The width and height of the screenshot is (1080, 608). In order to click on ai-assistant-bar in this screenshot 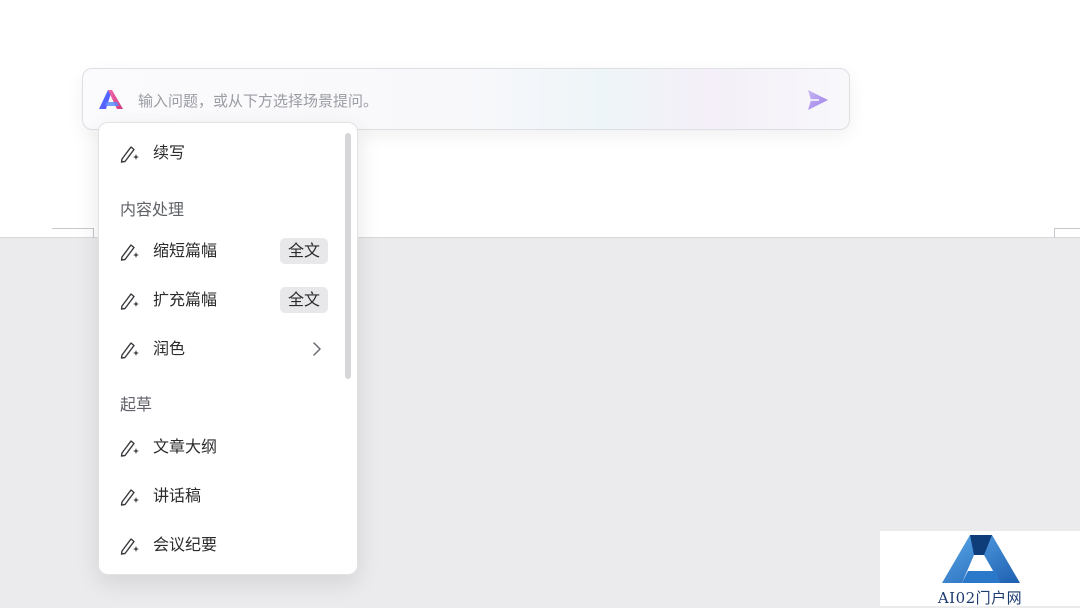, I will do `click(466, 99)`.